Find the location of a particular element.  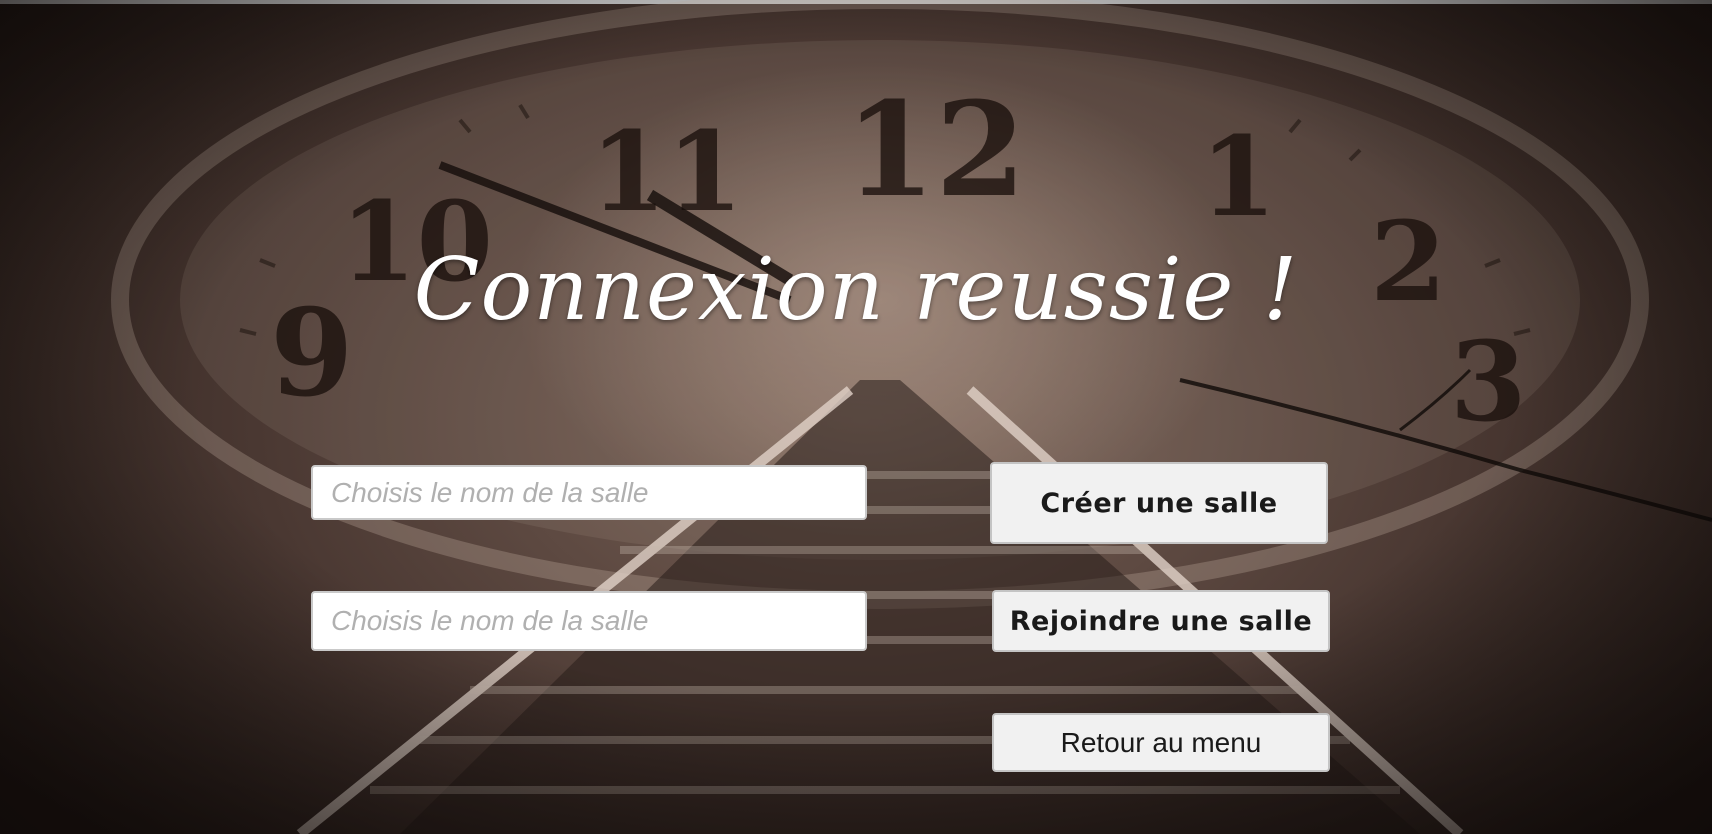

join-room-name-input is located at coordinates (589, 621).